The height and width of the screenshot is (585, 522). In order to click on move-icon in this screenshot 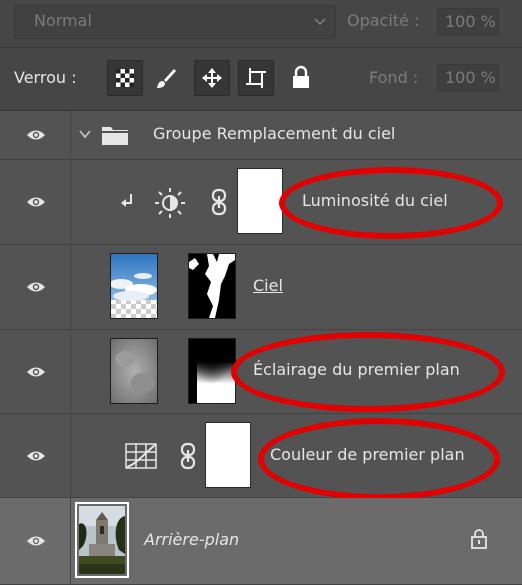, I will do `click(212, 78)`.